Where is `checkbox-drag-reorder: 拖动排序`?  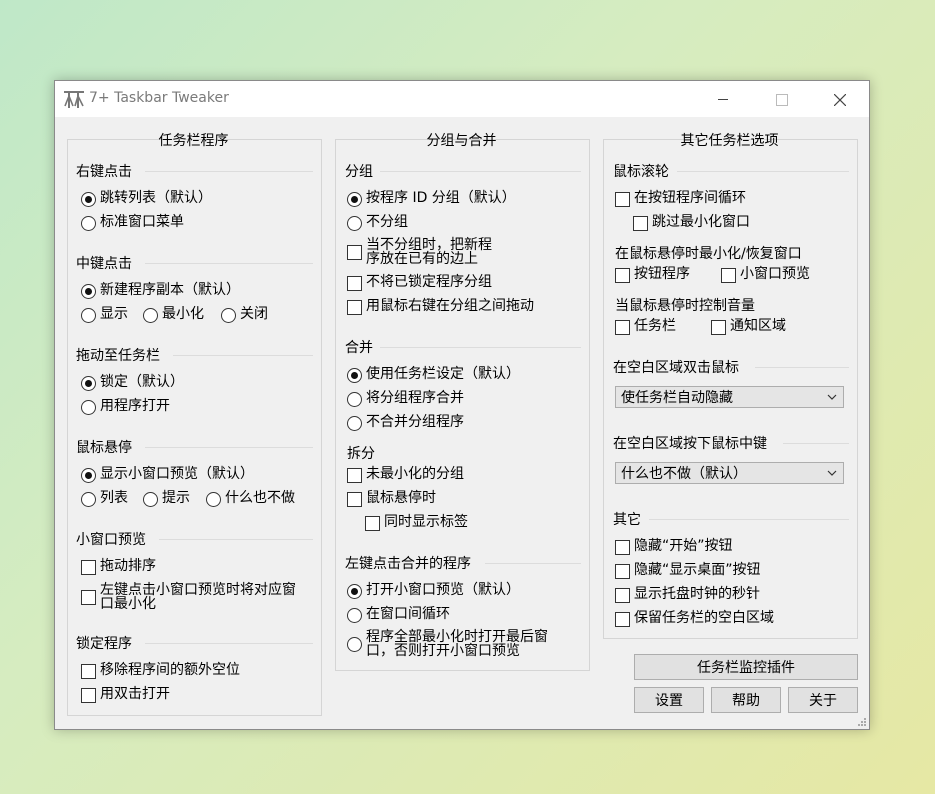
checkbox-drag-reorder: 拖动排序 is located at coordinates (118, 567).